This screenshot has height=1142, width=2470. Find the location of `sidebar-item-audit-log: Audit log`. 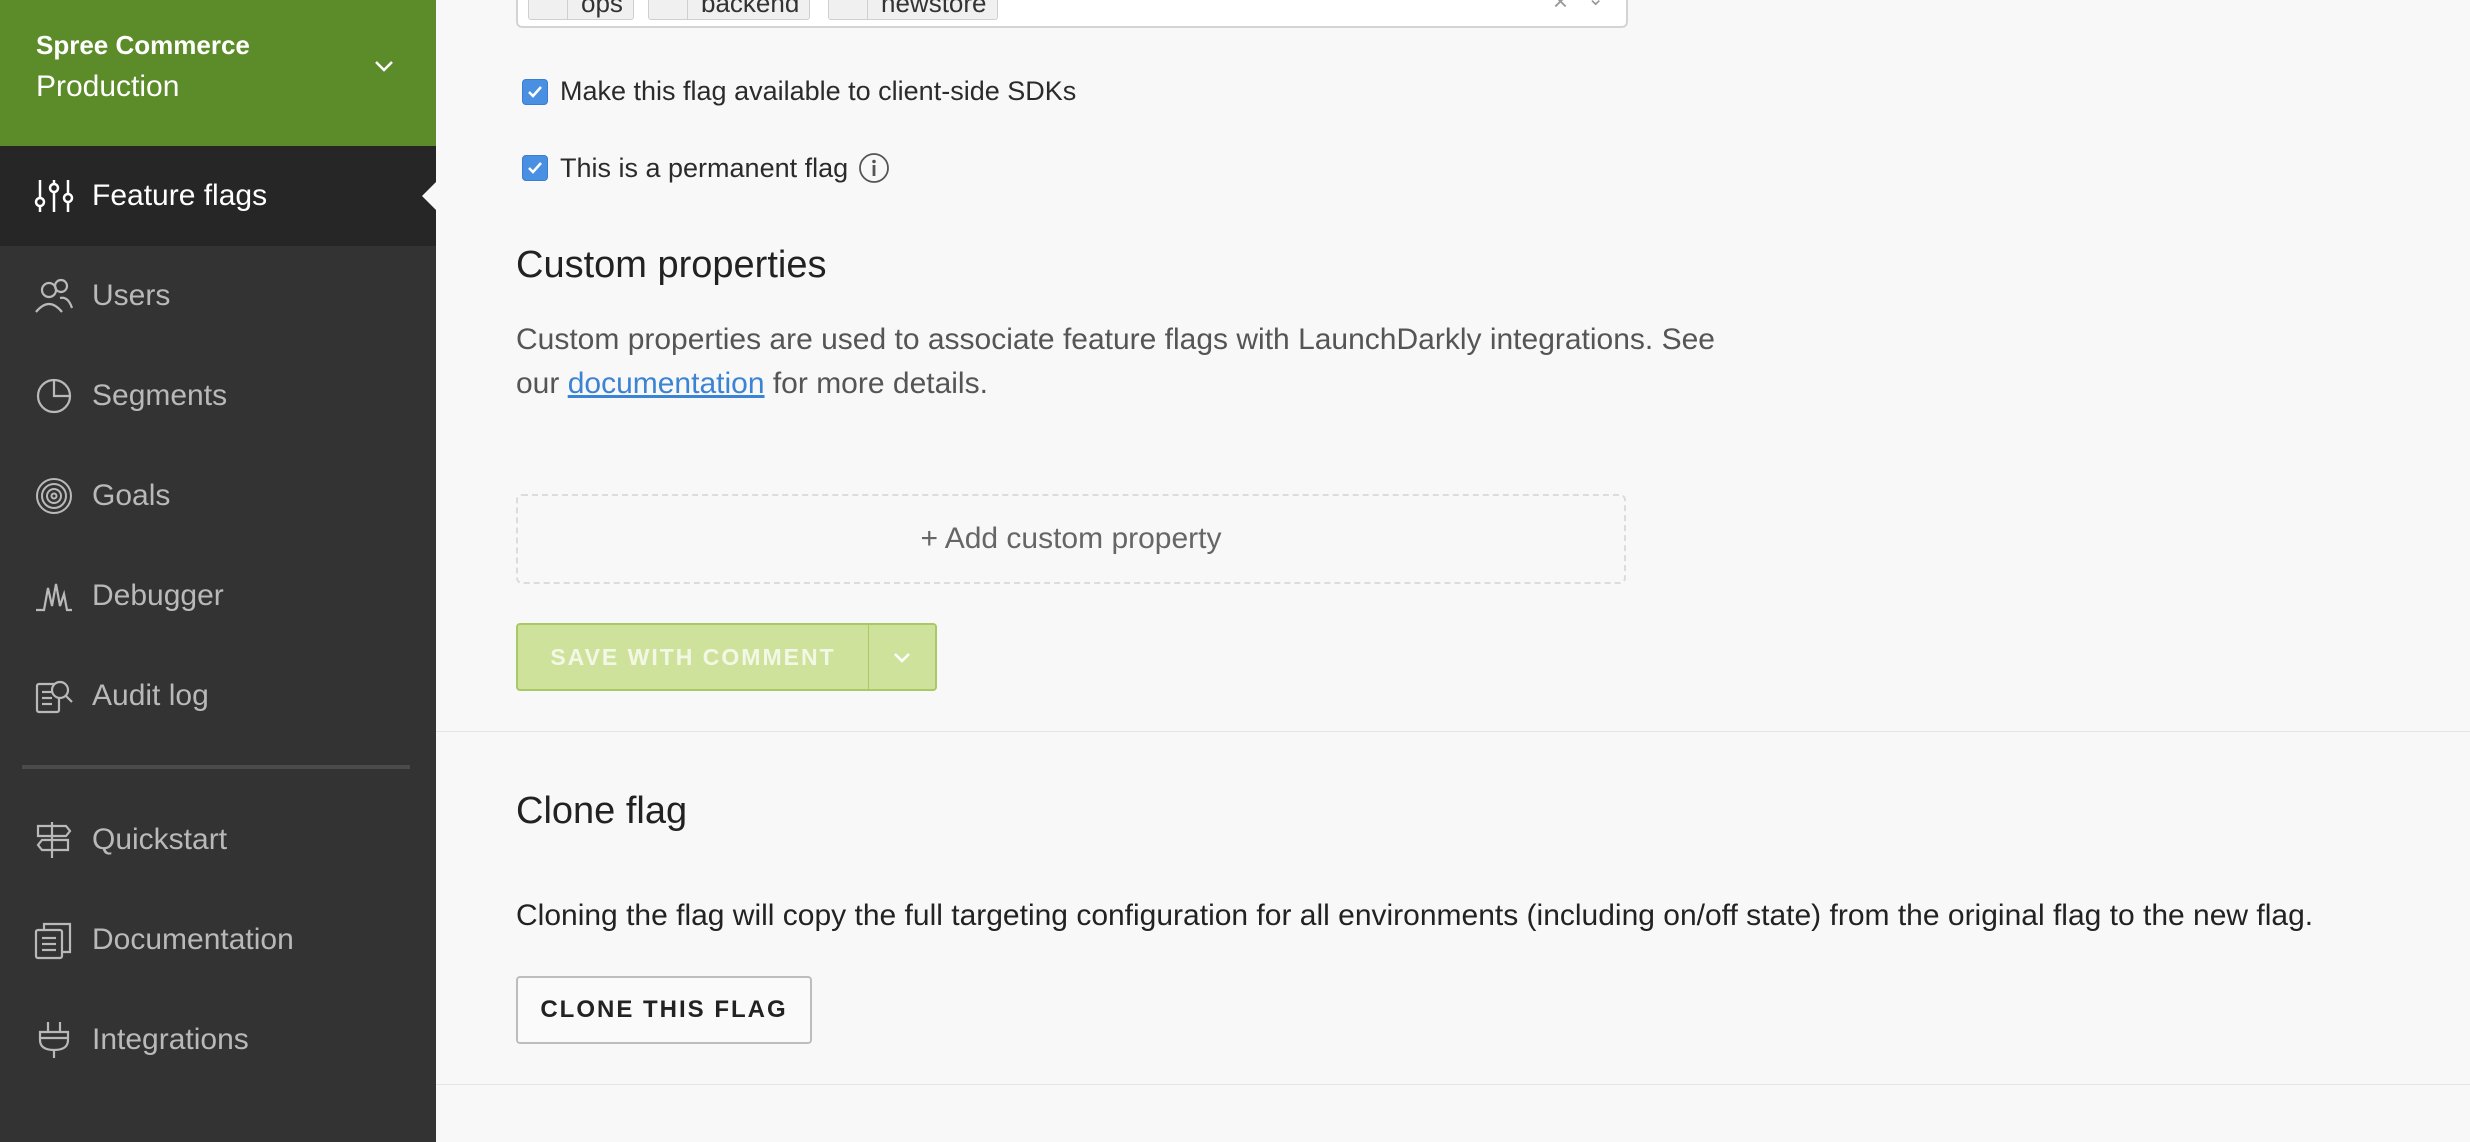

sidebar-item-audit-log: Audit log is located at coordinates (218, 696).